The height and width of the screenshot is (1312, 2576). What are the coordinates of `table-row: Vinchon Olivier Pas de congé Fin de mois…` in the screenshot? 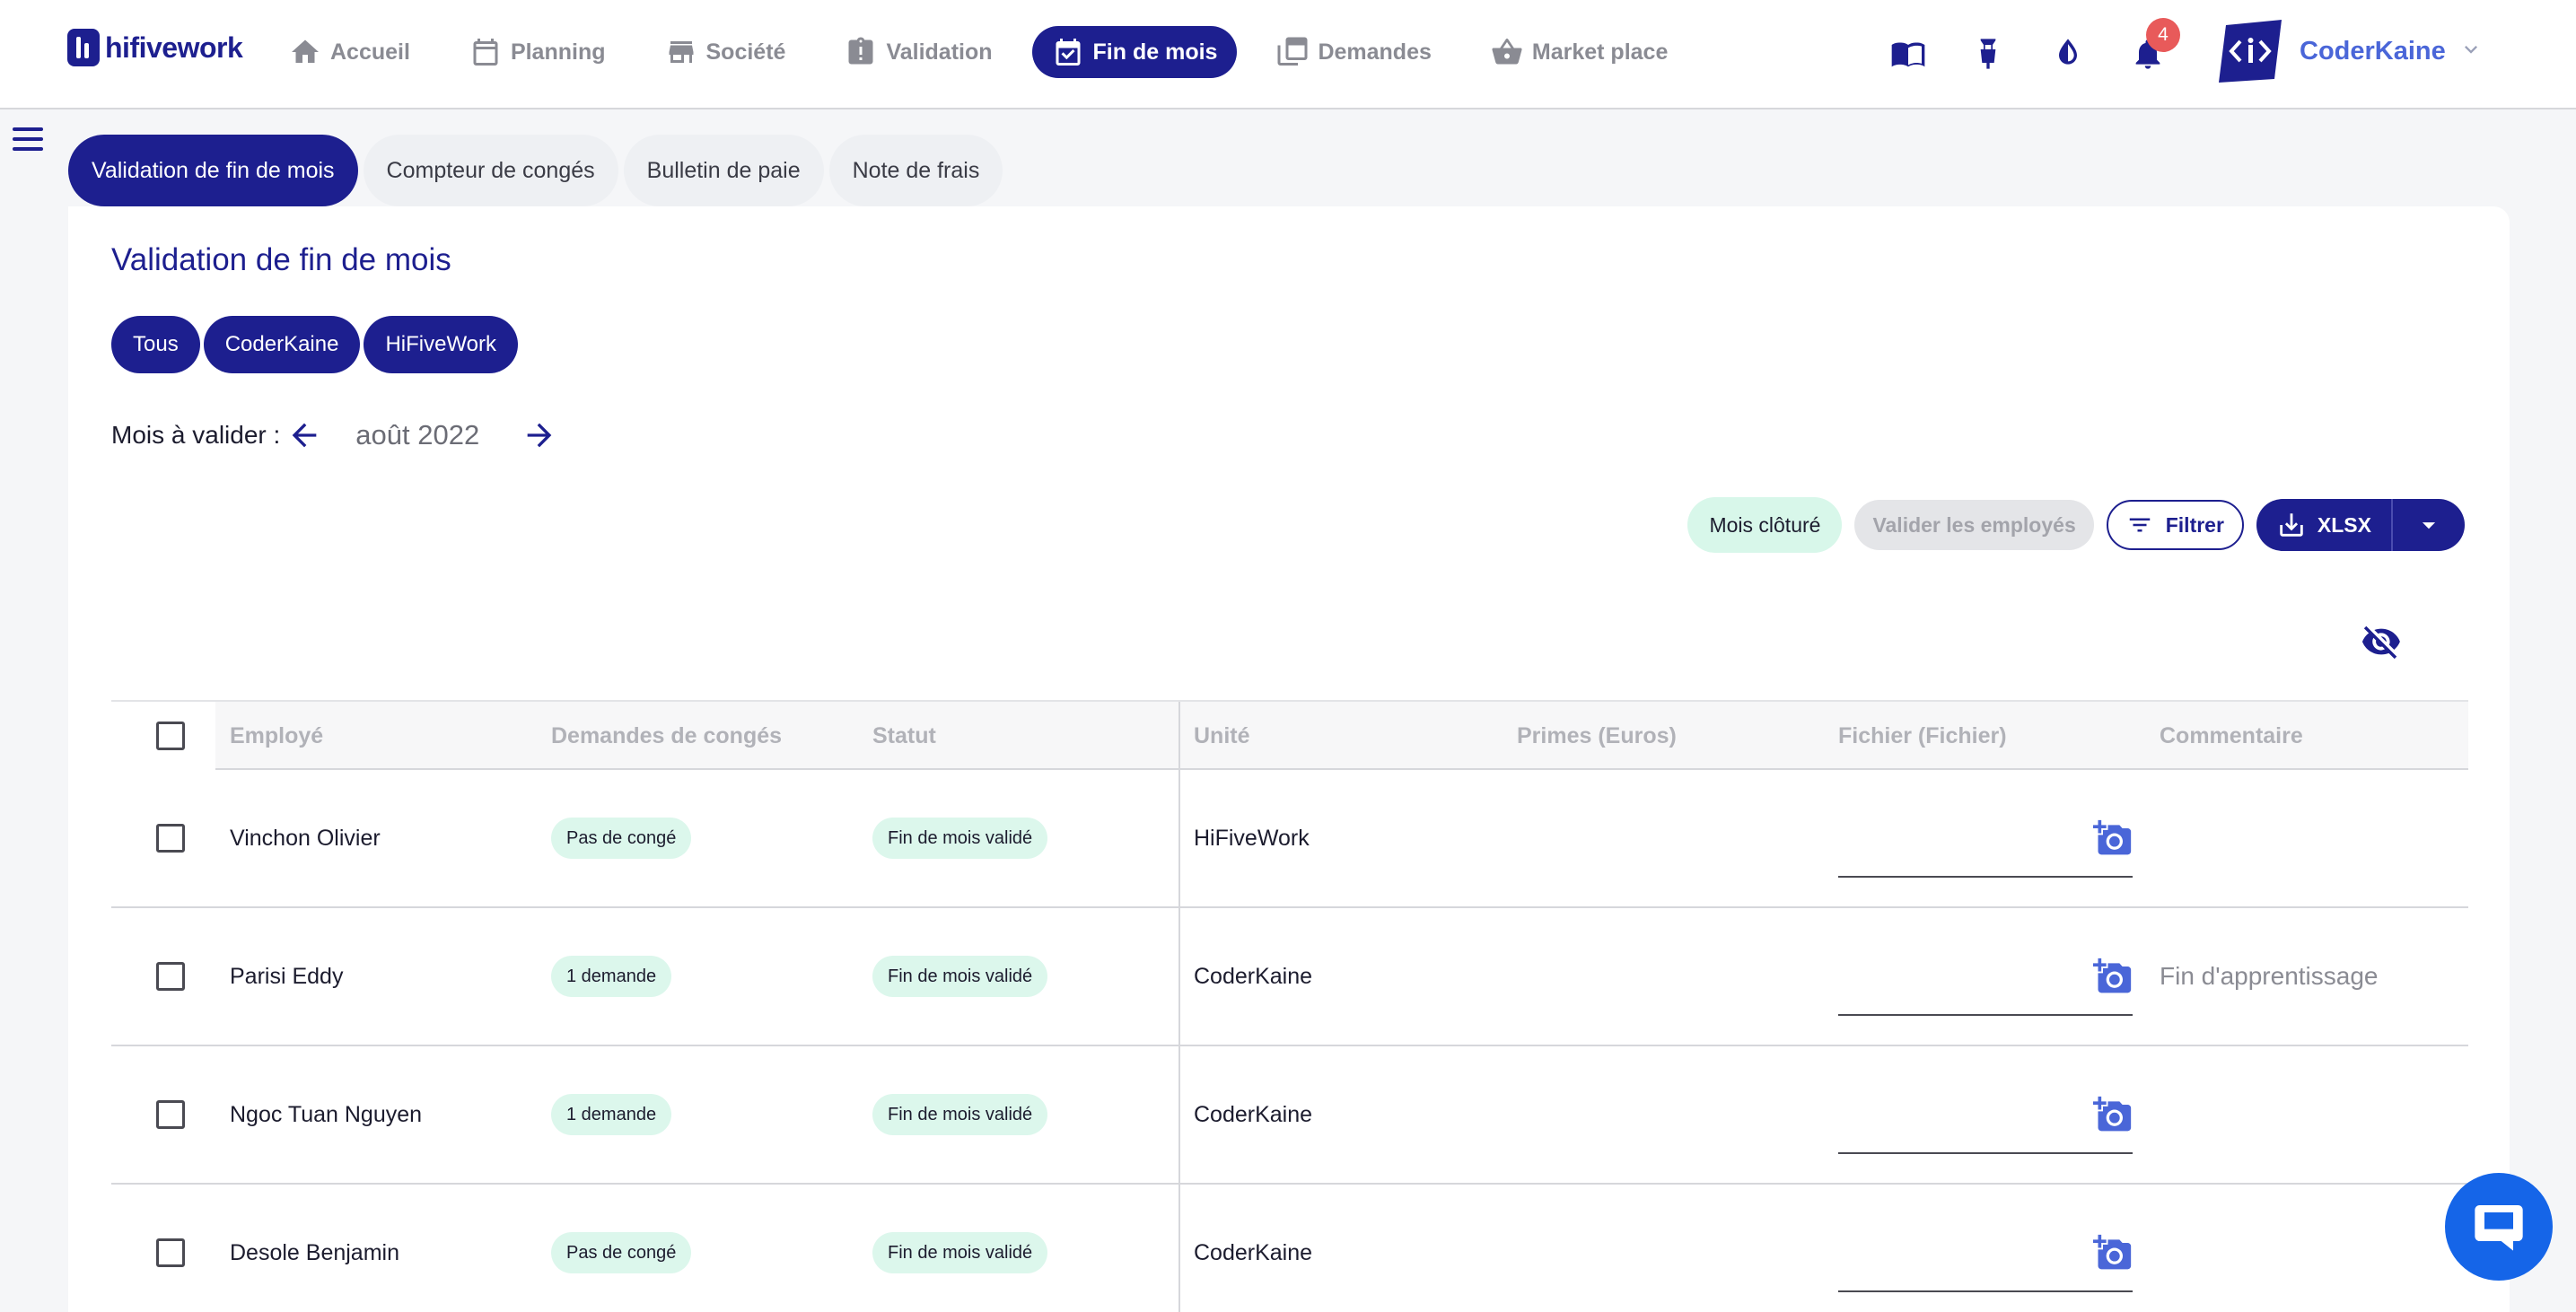 It's located at (1289, 839).